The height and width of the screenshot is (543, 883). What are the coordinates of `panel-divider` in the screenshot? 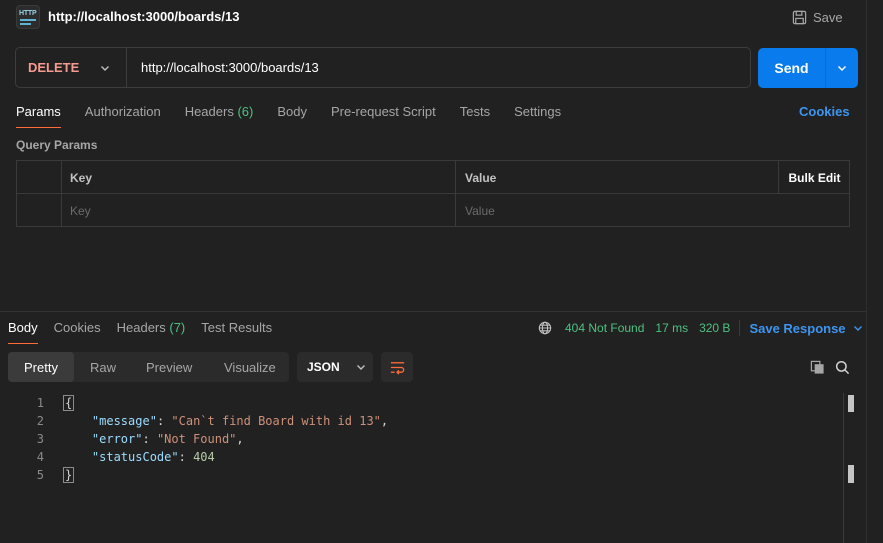 It's located at (433, 311).